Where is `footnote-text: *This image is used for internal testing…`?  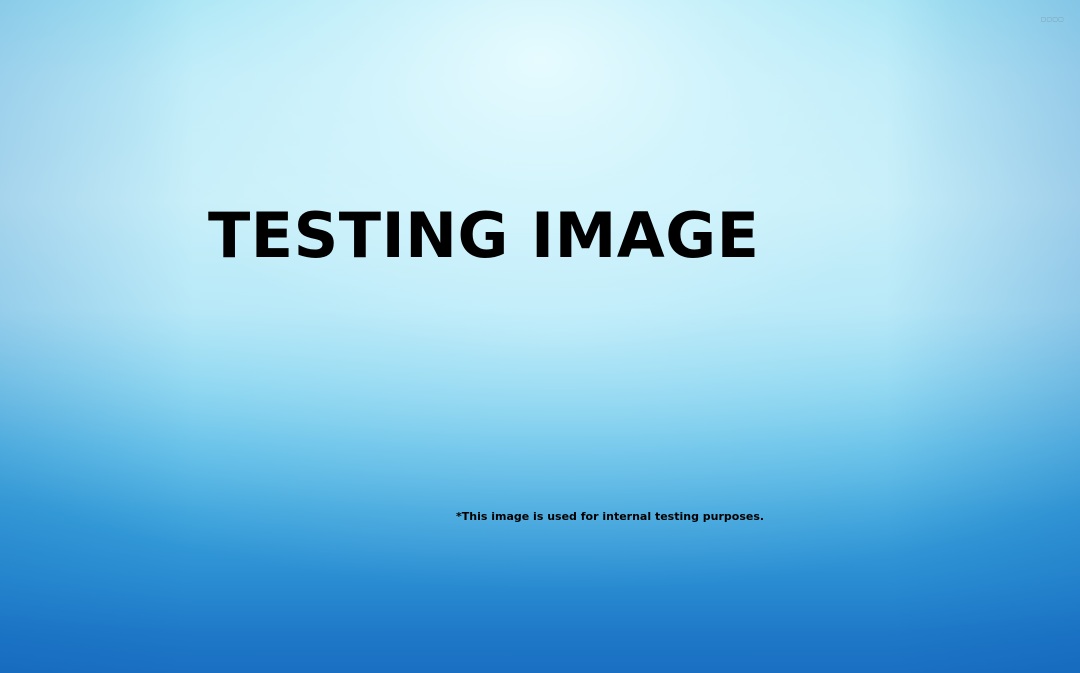
footnote-text: *This image is used for internal testing… is located at coordinates (610, 516).